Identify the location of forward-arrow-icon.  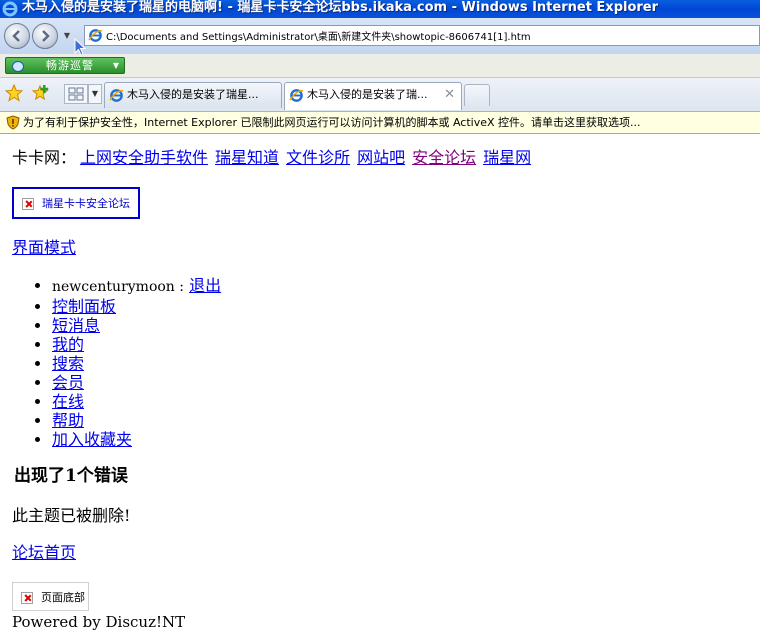
(46, 36).